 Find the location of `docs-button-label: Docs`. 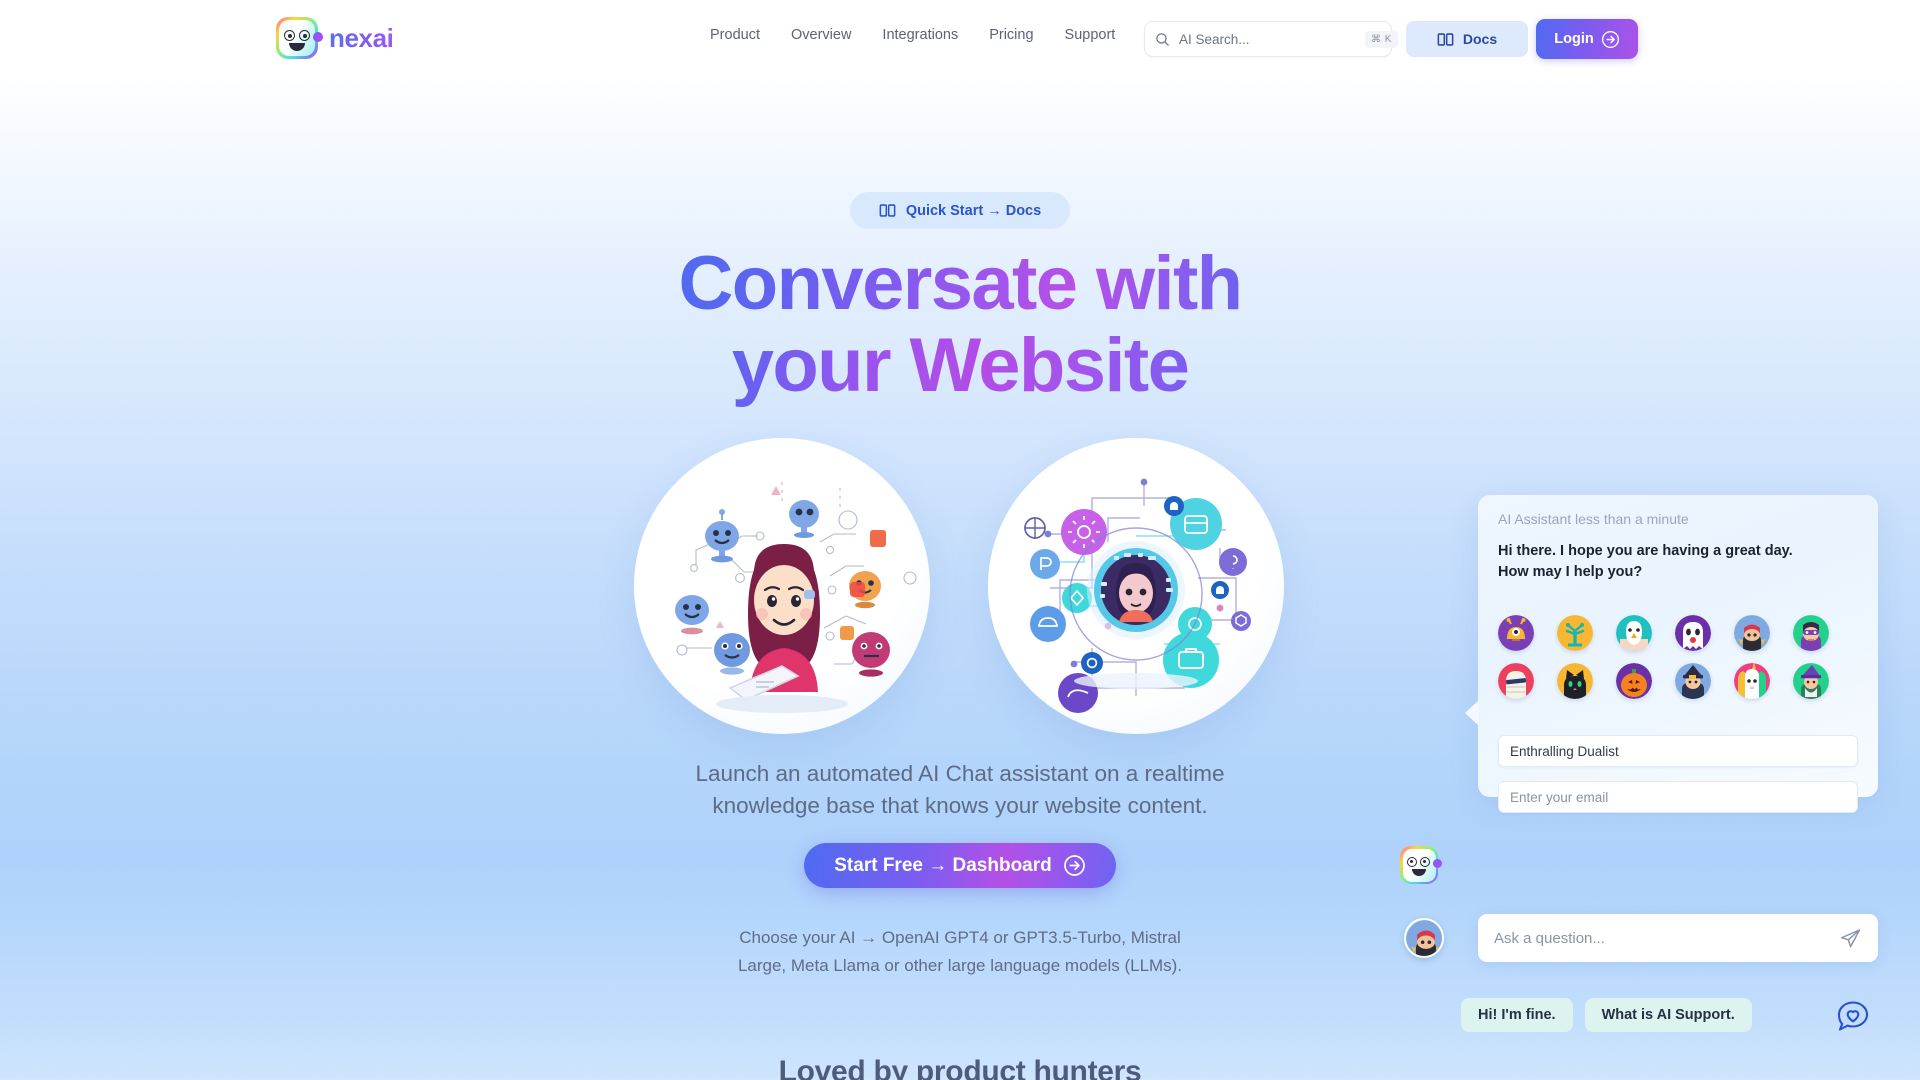

docs-button-label: Docs is located at coordinates (1480, 39).